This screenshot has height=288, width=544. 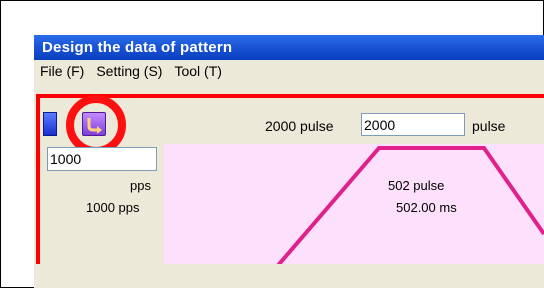 I want to click on speed-input, so click(x=102, y=159).